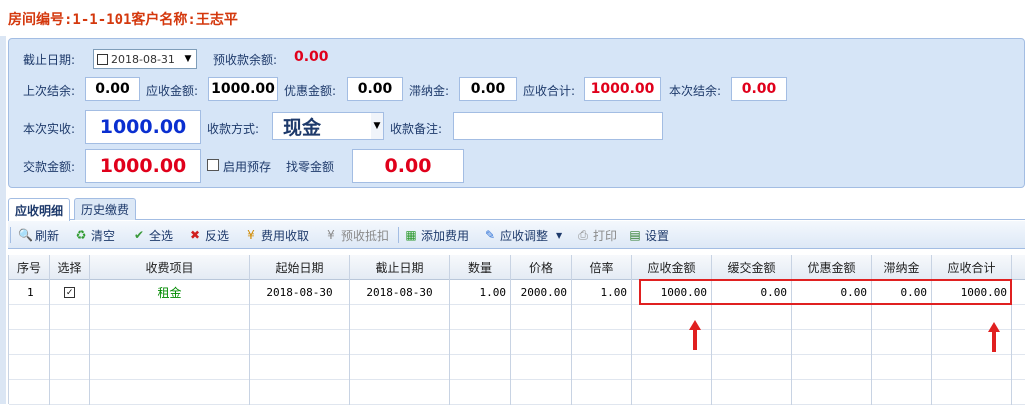  I want to click on col-header-no: 序号, so click(29, 267).